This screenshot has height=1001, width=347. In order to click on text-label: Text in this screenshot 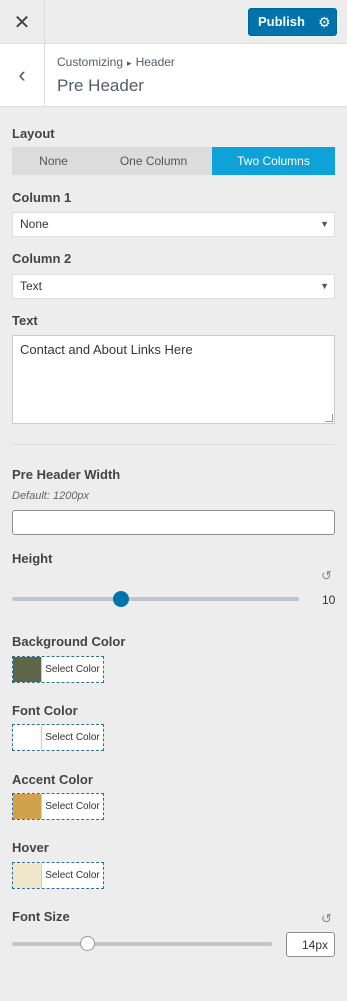, I will do `click(25, 320)`.